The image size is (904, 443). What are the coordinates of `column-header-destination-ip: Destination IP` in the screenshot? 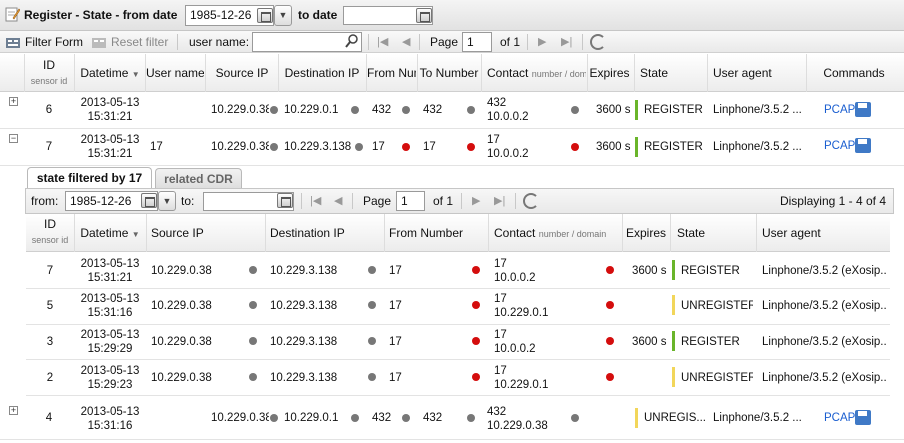 It's located at (322, 73).